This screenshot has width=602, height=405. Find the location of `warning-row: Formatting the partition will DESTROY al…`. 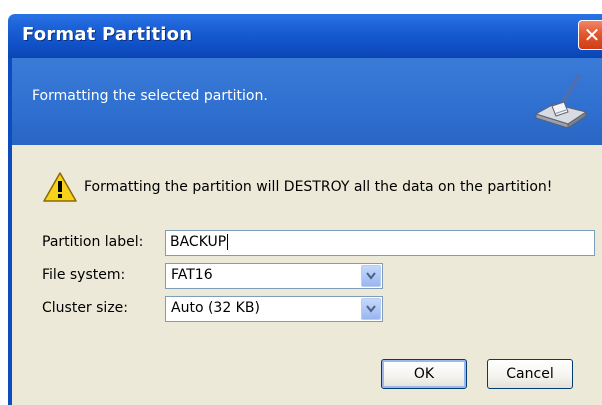

warning-row: Formatting the partition will DESTROY al… is located at coordinates (297, 187).